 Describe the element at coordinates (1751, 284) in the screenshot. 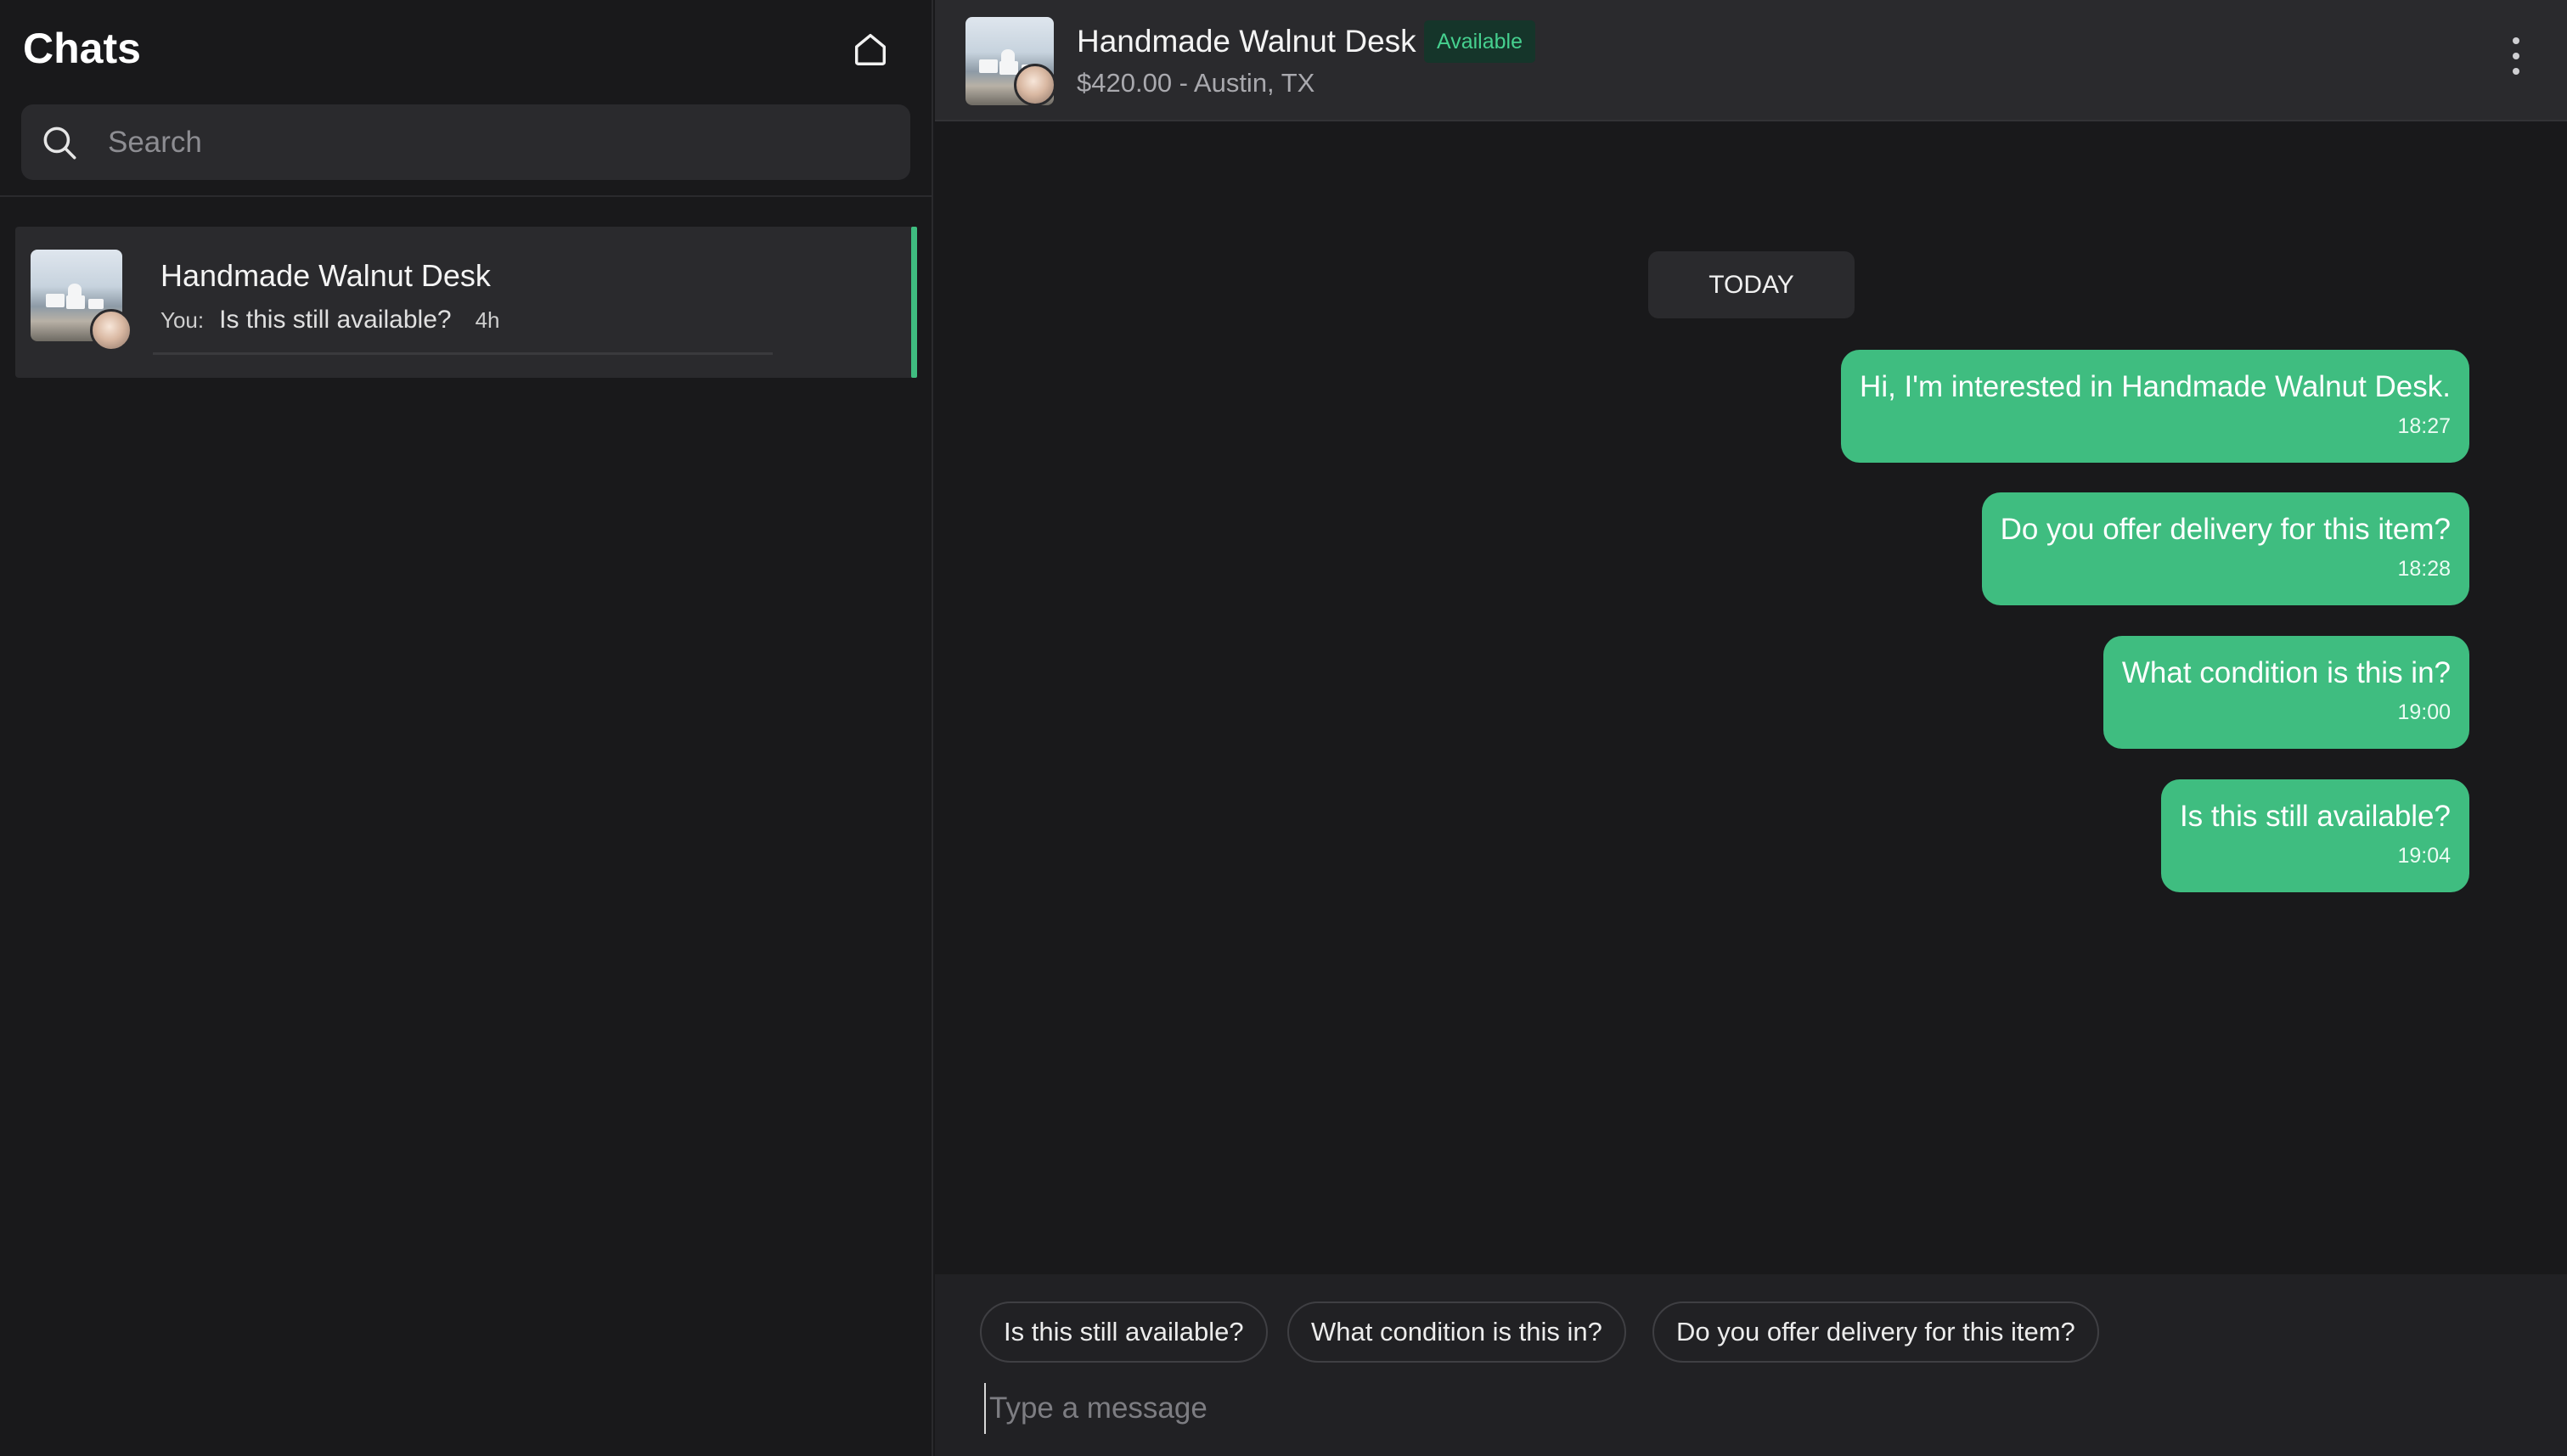

I see `date-divider: TODAY` at that location.